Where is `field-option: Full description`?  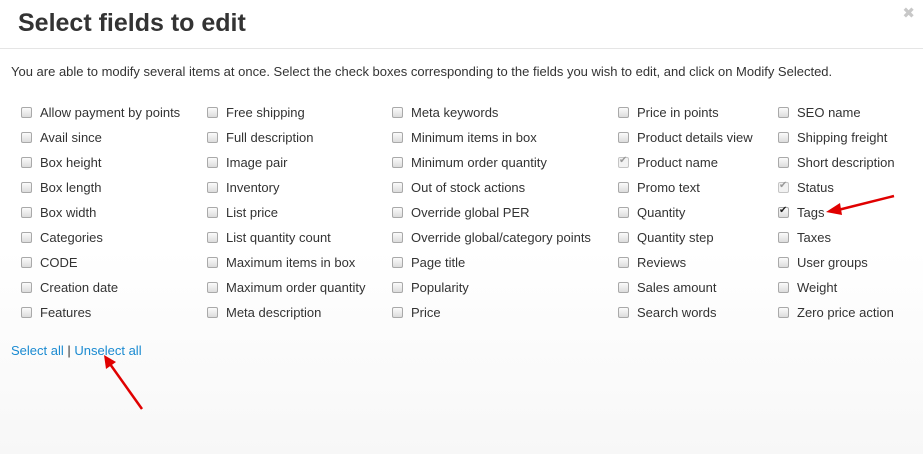 field-option: Full description is located at coordinates (260, 137).